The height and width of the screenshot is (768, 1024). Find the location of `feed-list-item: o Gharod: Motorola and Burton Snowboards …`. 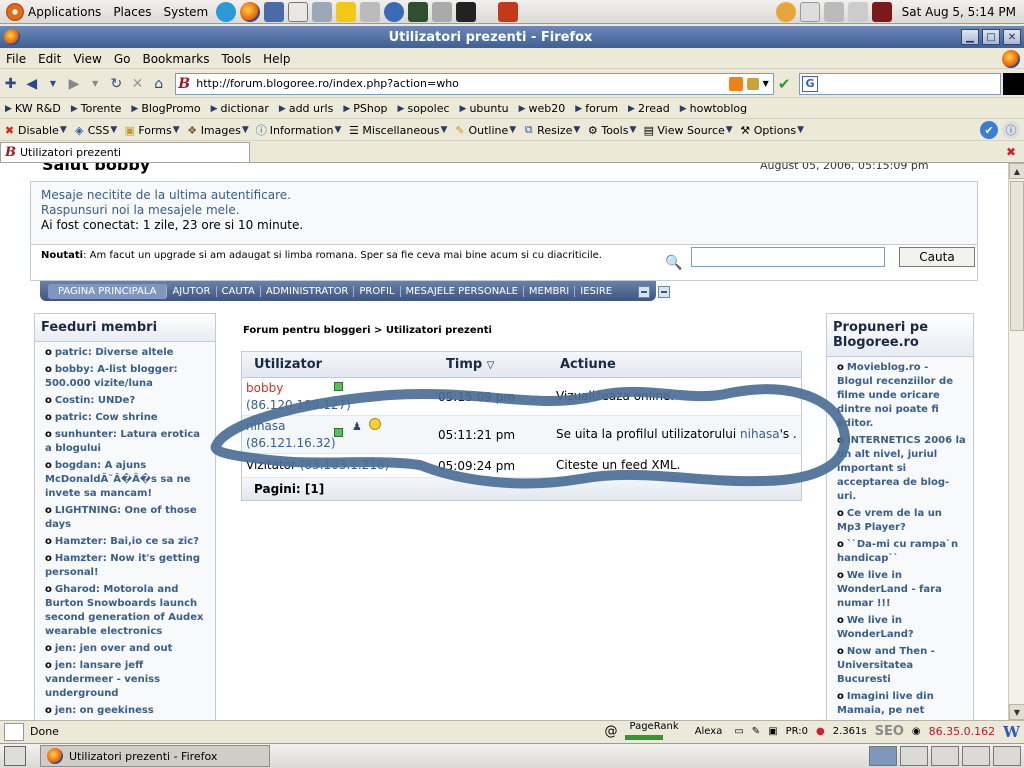

feed-list-item: o Gharod: Motorola and Burton Snowboards … is located at coordinates (127, 611).